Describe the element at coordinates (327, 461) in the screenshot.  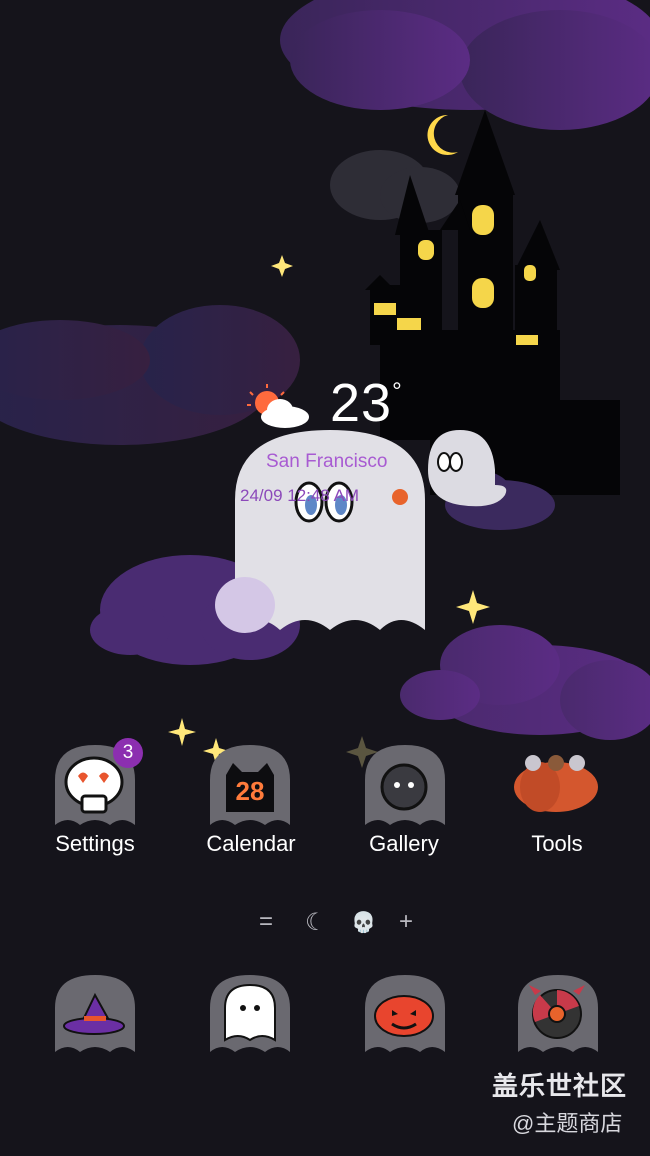
I see `weather-city: San Francisco` at that location.